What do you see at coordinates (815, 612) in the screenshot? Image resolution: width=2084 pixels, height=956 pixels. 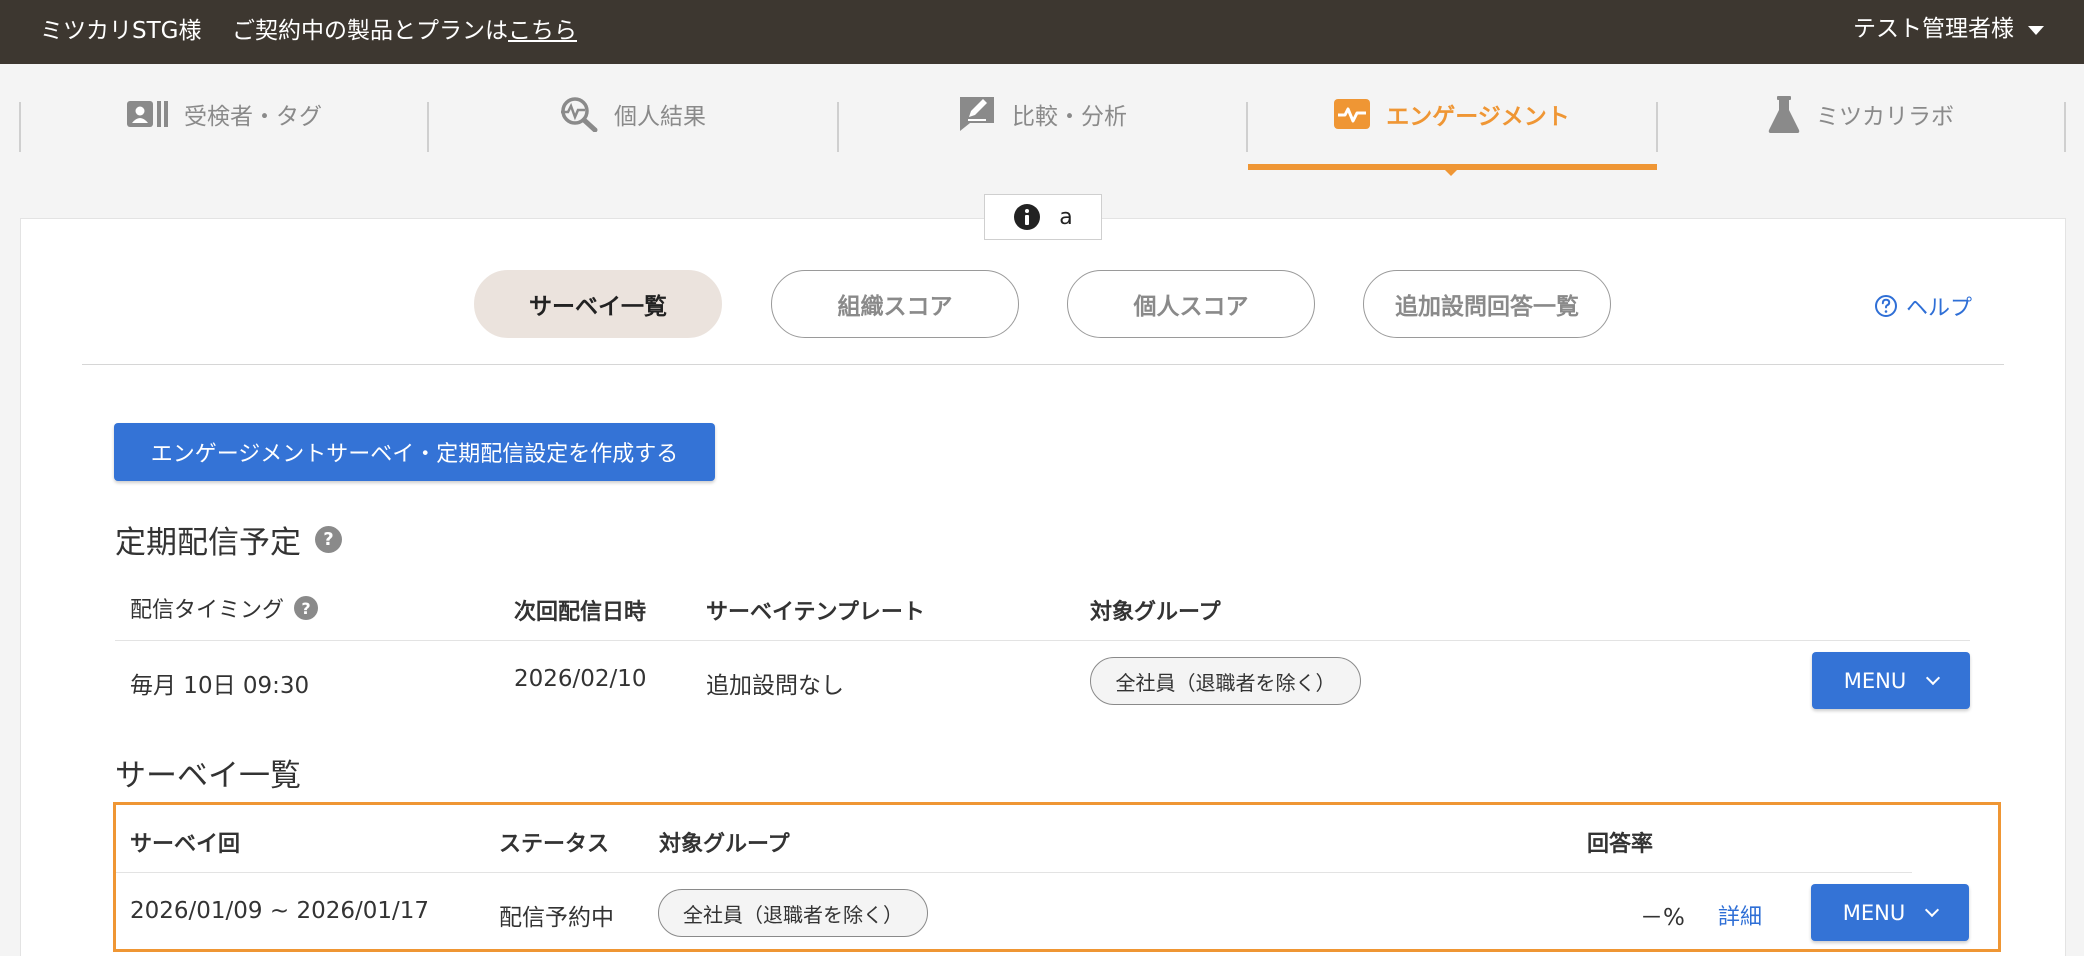 I see `col-template: サーベイテンプレート` at bounding box center [815, 612].